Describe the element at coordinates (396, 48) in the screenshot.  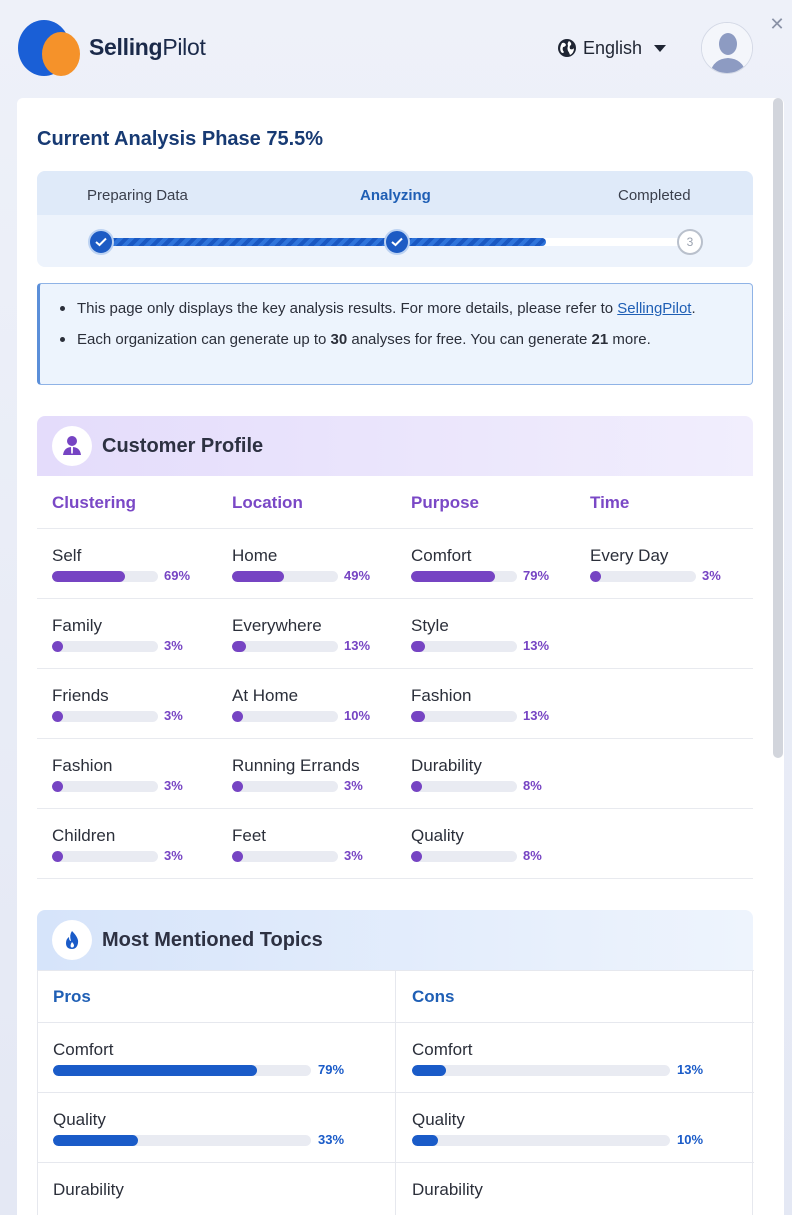
I see `app-header: SellingPilot English ✕` at that location.